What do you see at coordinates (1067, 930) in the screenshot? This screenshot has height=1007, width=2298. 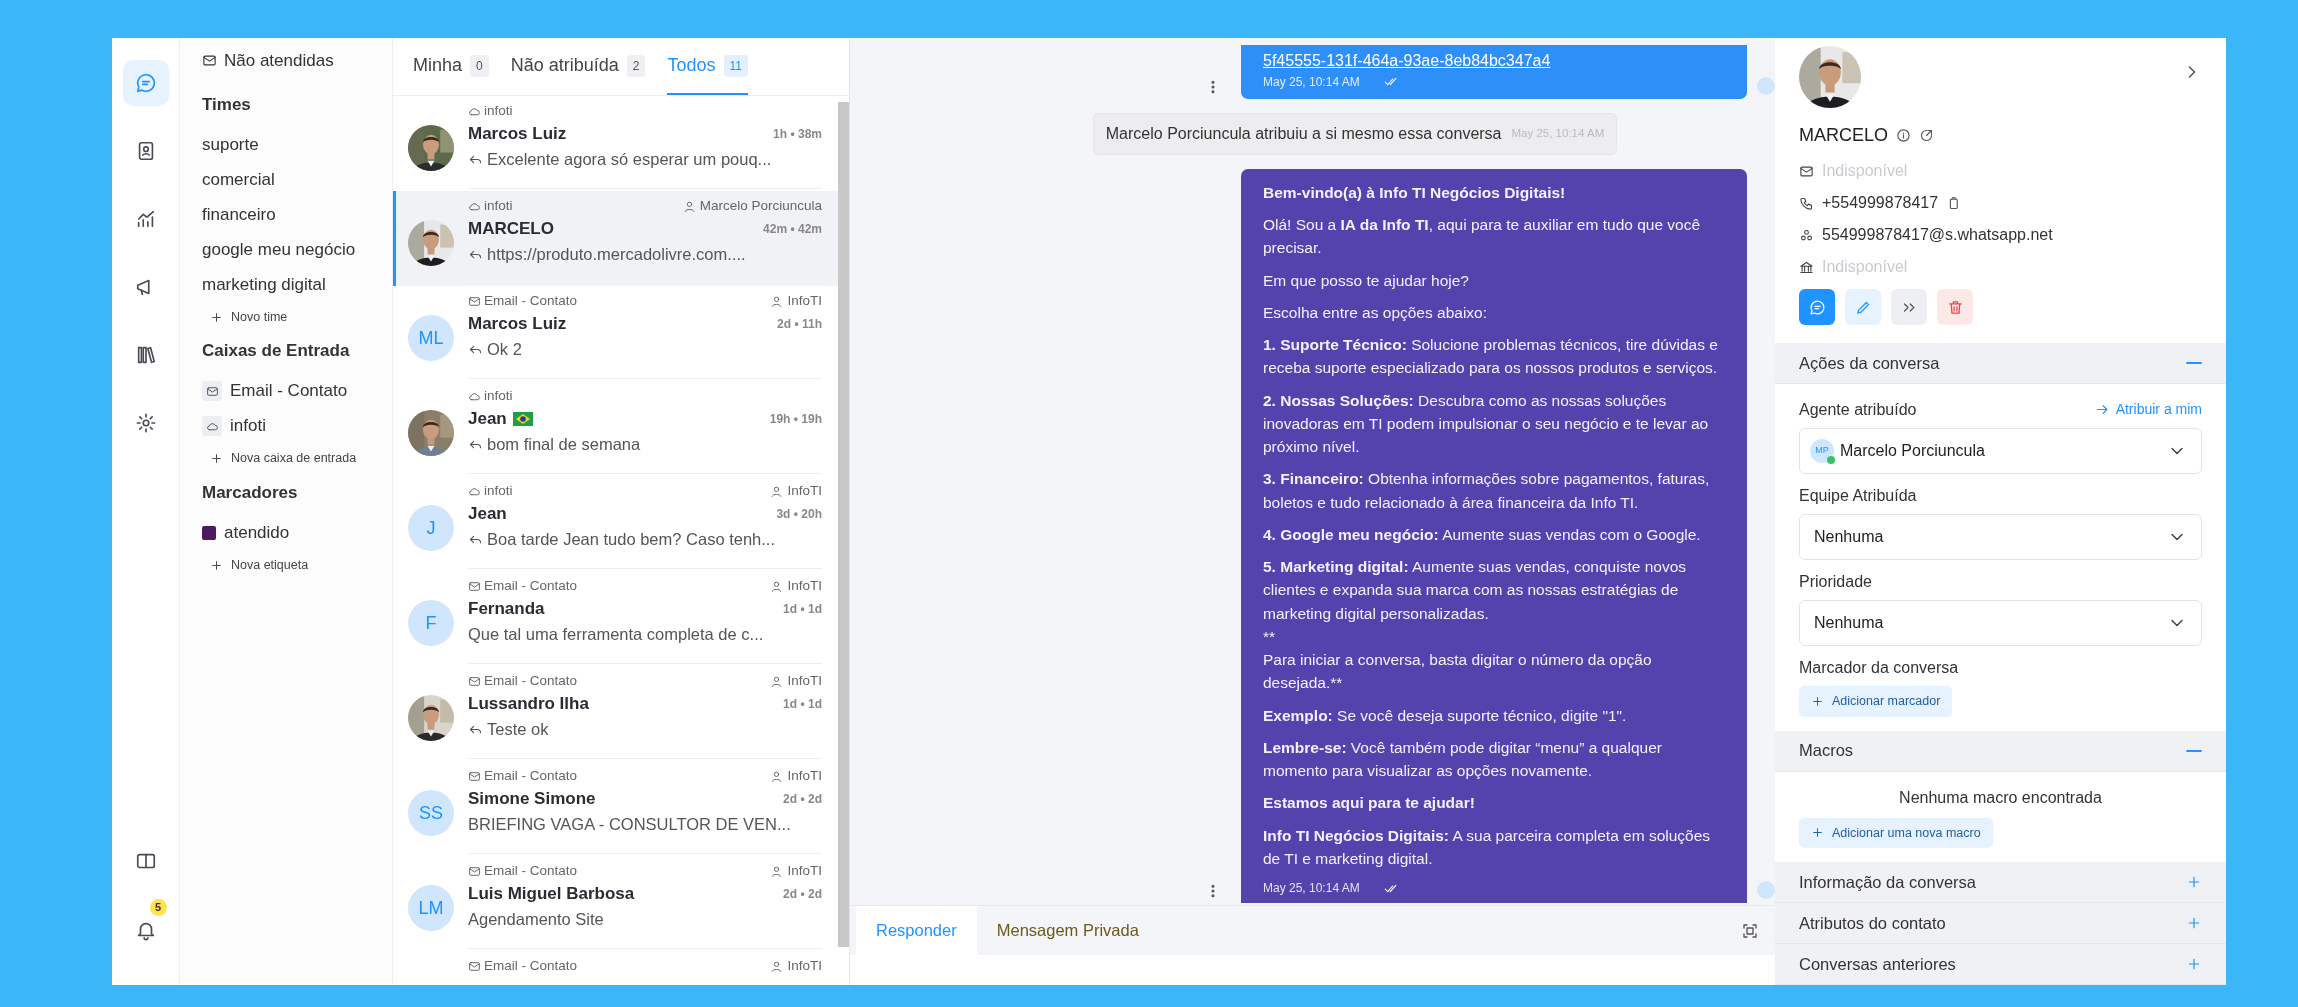 I see `composer-tab: Mensagem Privada` at bounding box center [1067, 930].